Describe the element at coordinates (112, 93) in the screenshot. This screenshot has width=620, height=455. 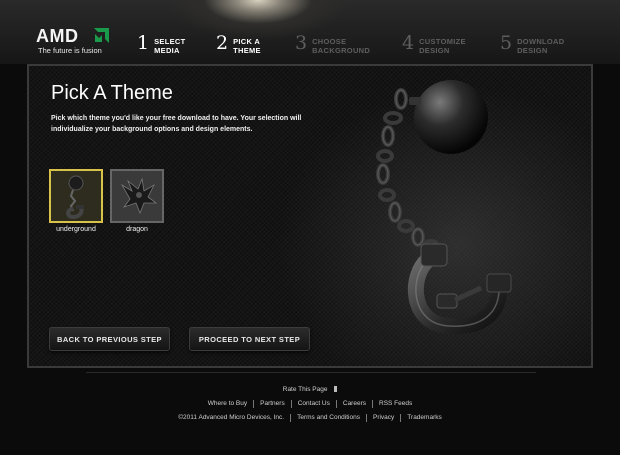
I see `page-title: Pick A Theme` at that location.